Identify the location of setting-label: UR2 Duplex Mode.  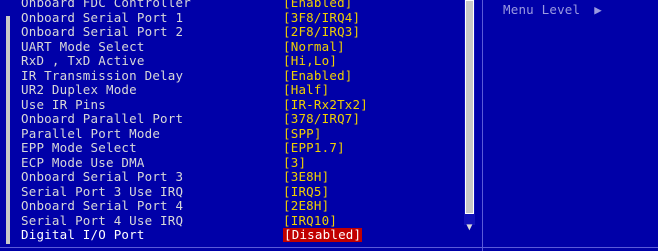
(79, 89).